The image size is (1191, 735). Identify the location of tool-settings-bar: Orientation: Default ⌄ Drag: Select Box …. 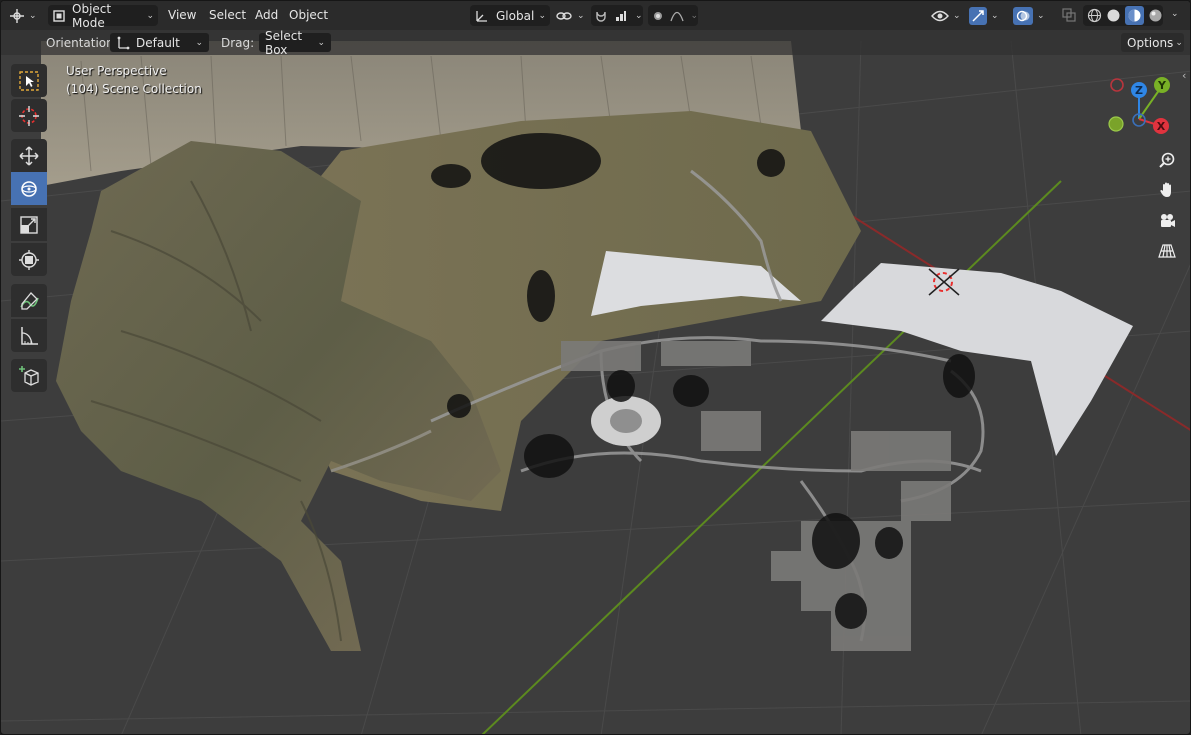
(595, 43).